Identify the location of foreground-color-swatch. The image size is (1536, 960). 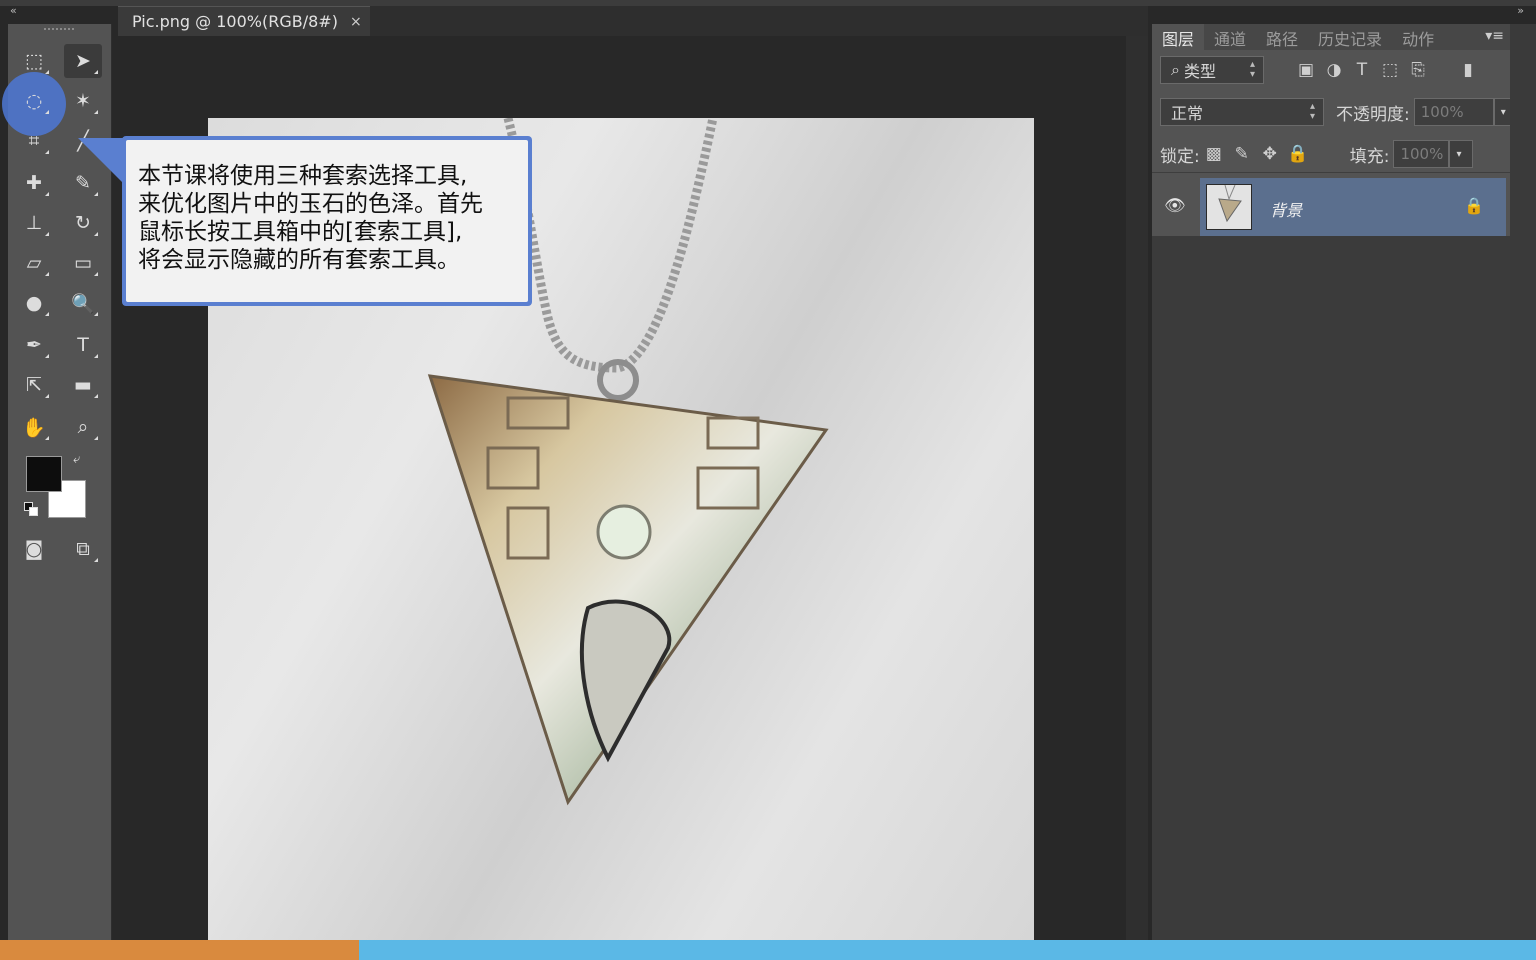
(44, 474).